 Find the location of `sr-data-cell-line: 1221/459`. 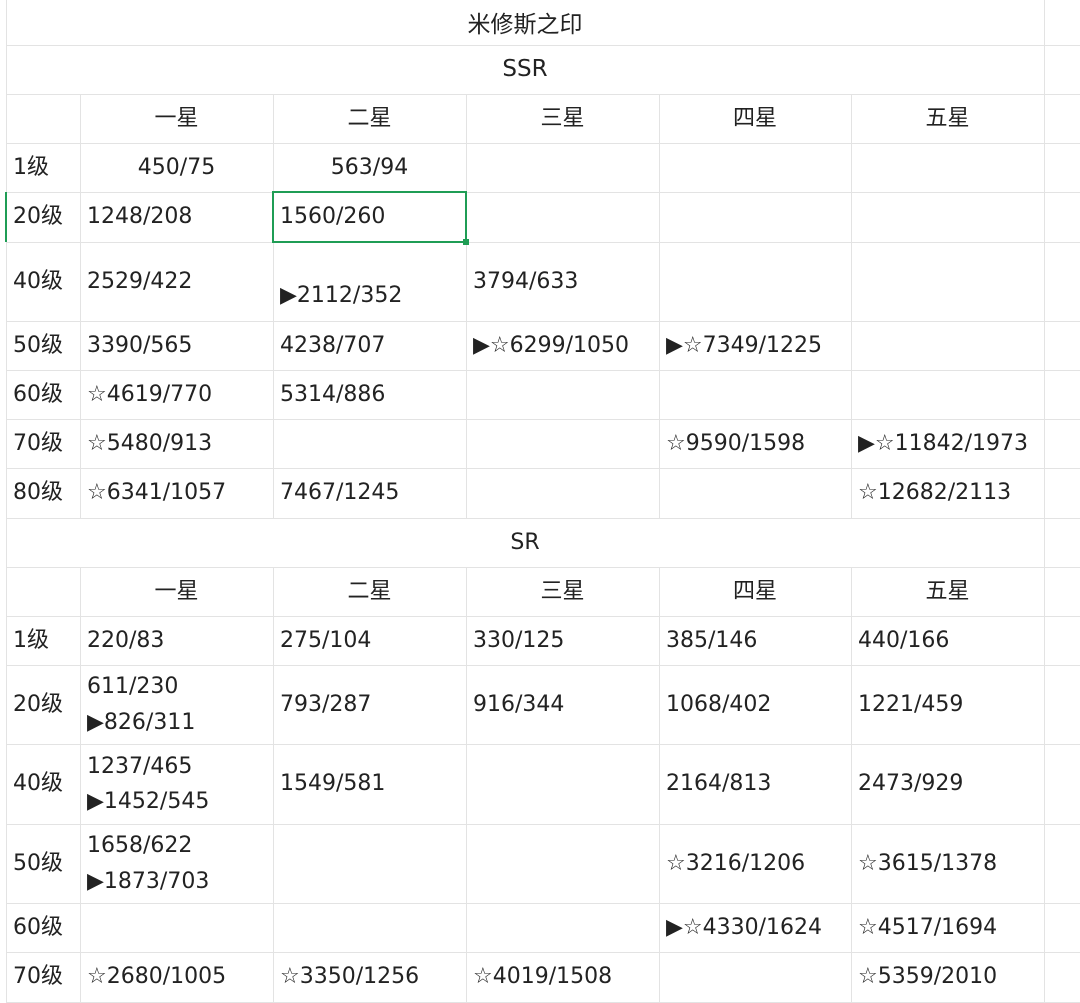

sr-data-cell-line: 1221/459 is located at coordinates (911, 704).